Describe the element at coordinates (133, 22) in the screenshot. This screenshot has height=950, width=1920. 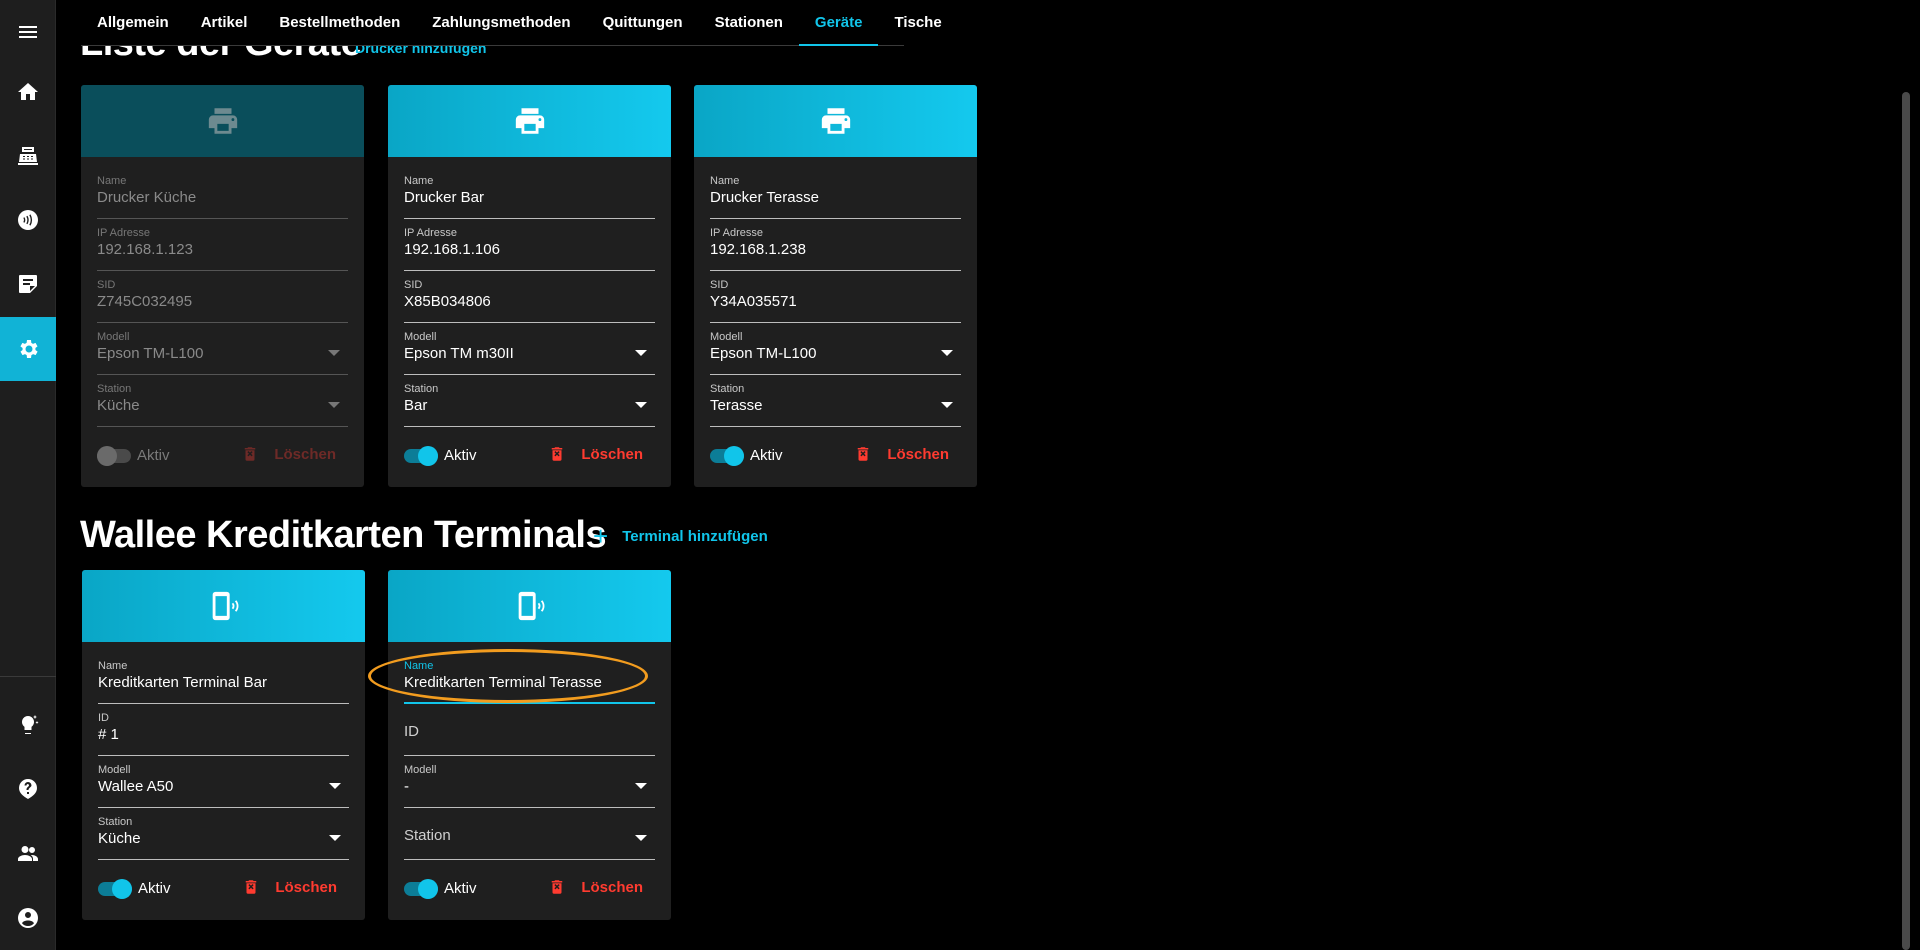
I see `tab-allgemein: Allgemein` at that location.